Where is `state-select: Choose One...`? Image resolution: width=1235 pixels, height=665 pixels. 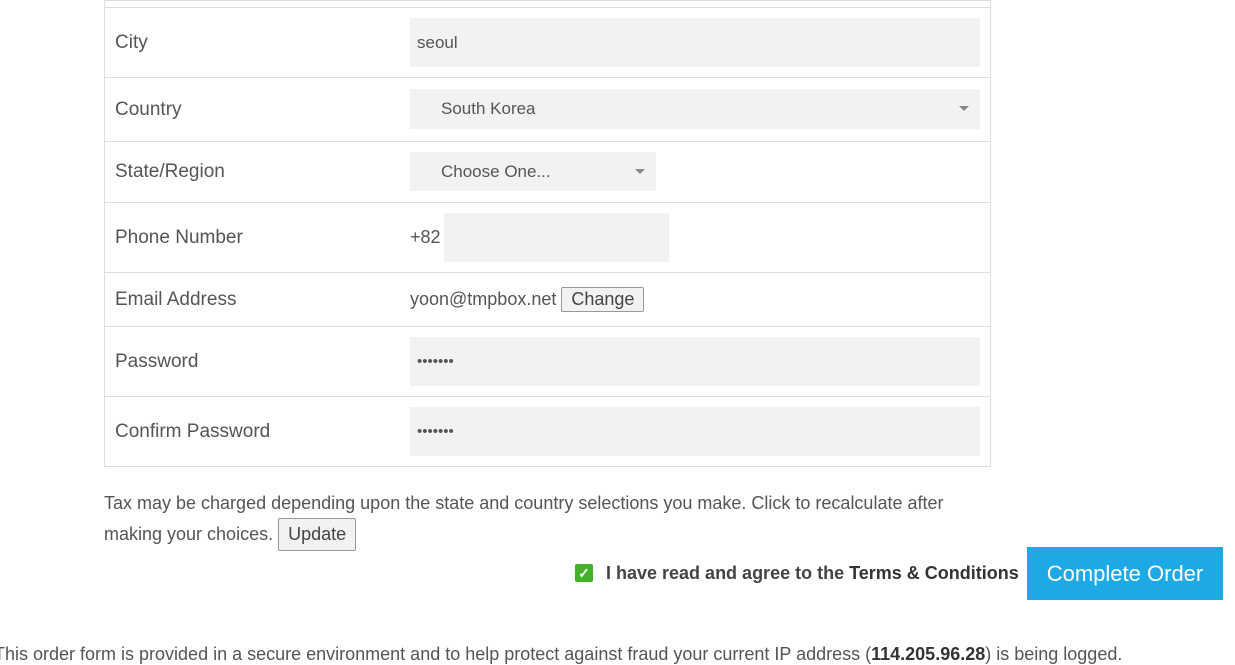 state-select: Choose One... is located at coordinates (533, 171).